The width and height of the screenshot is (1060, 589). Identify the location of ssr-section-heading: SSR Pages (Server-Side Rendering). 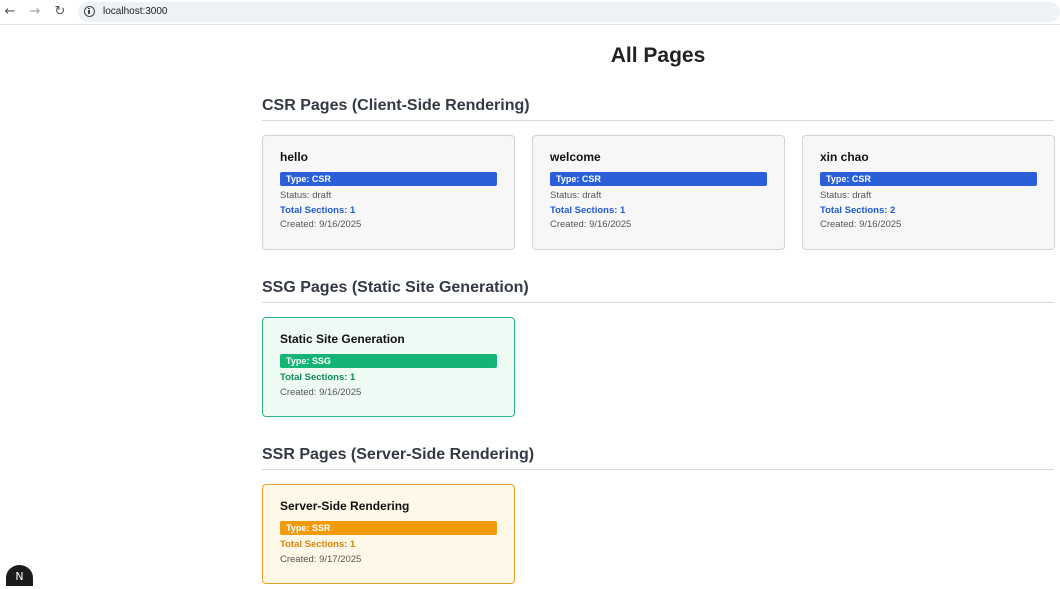
(658, 458).